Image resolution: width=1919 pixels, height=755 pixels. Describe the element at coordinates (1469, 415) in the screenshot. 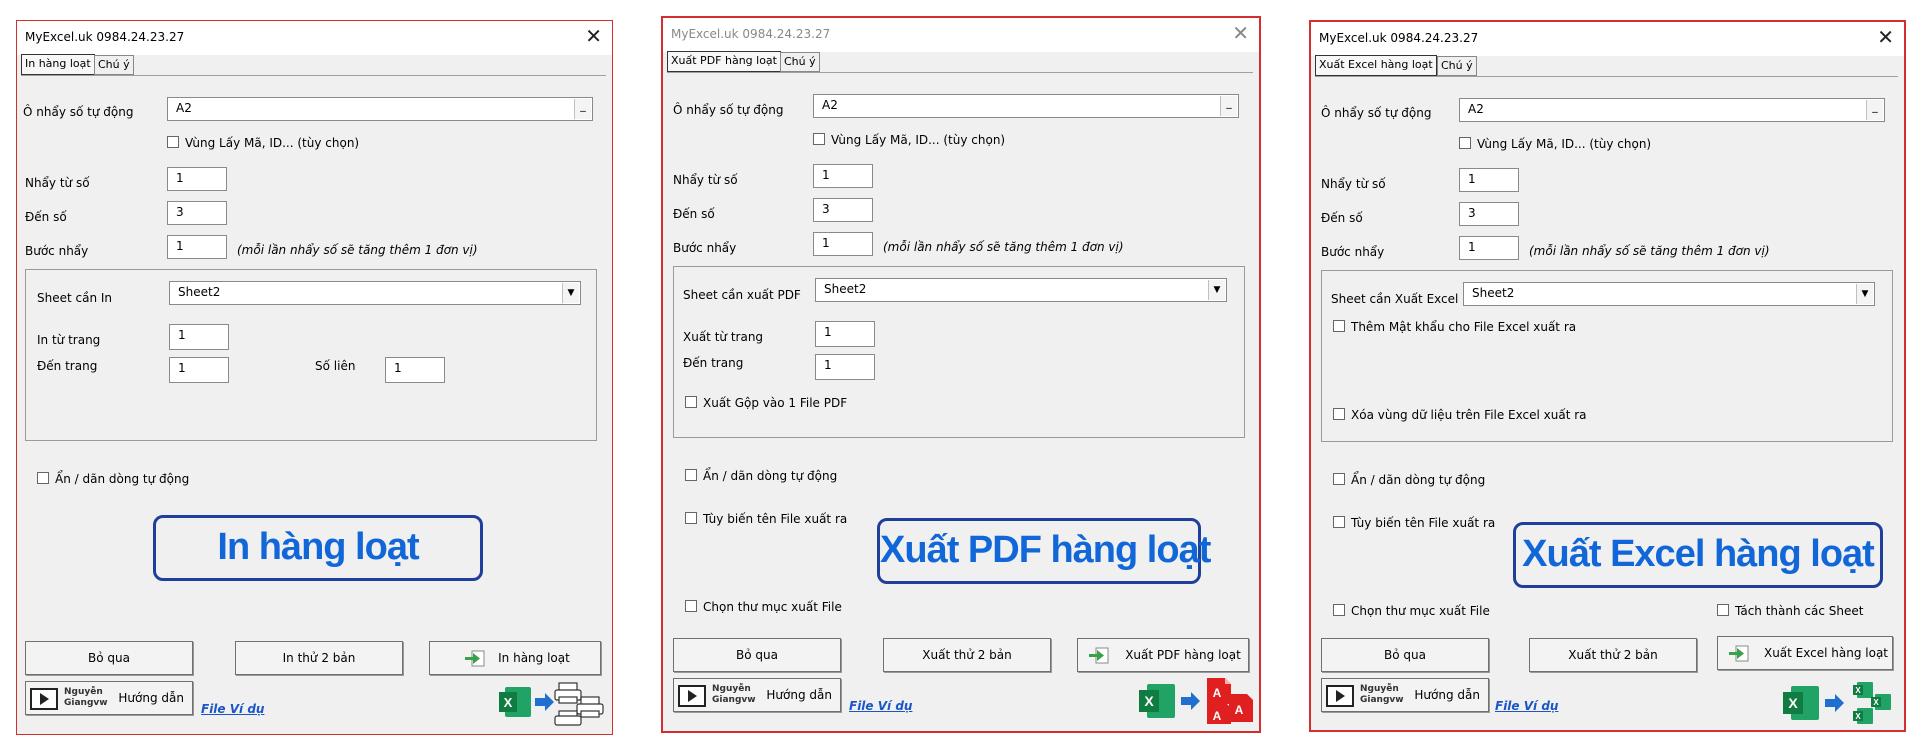

I see `clear-data-label: Xóa vùng dữ liệu trên File Excel xuất ra` at that location.